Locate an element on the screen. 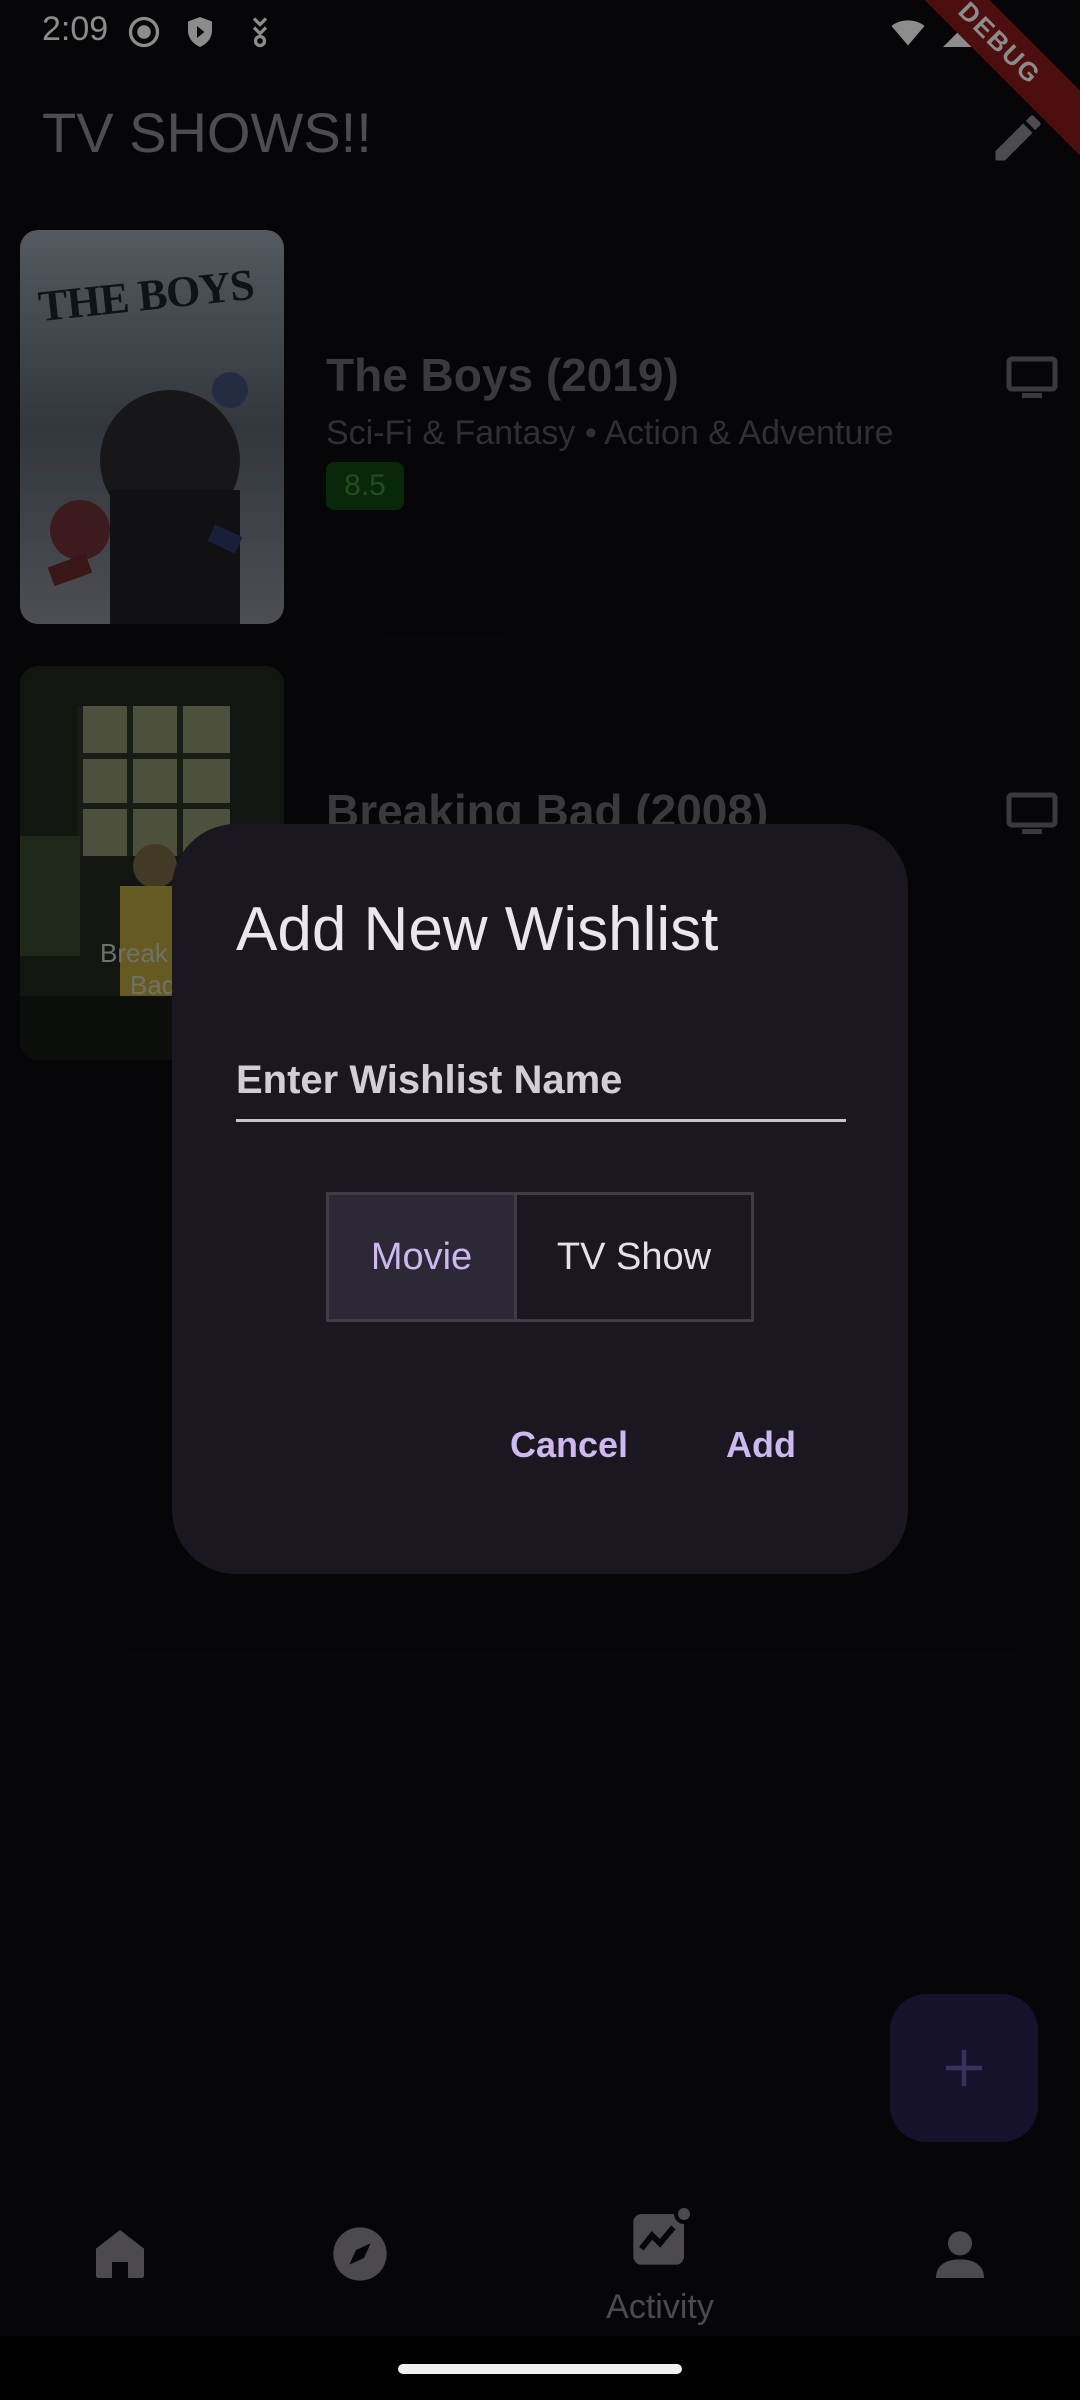  segment-label: Movie is located at coordinates (421, 1256).